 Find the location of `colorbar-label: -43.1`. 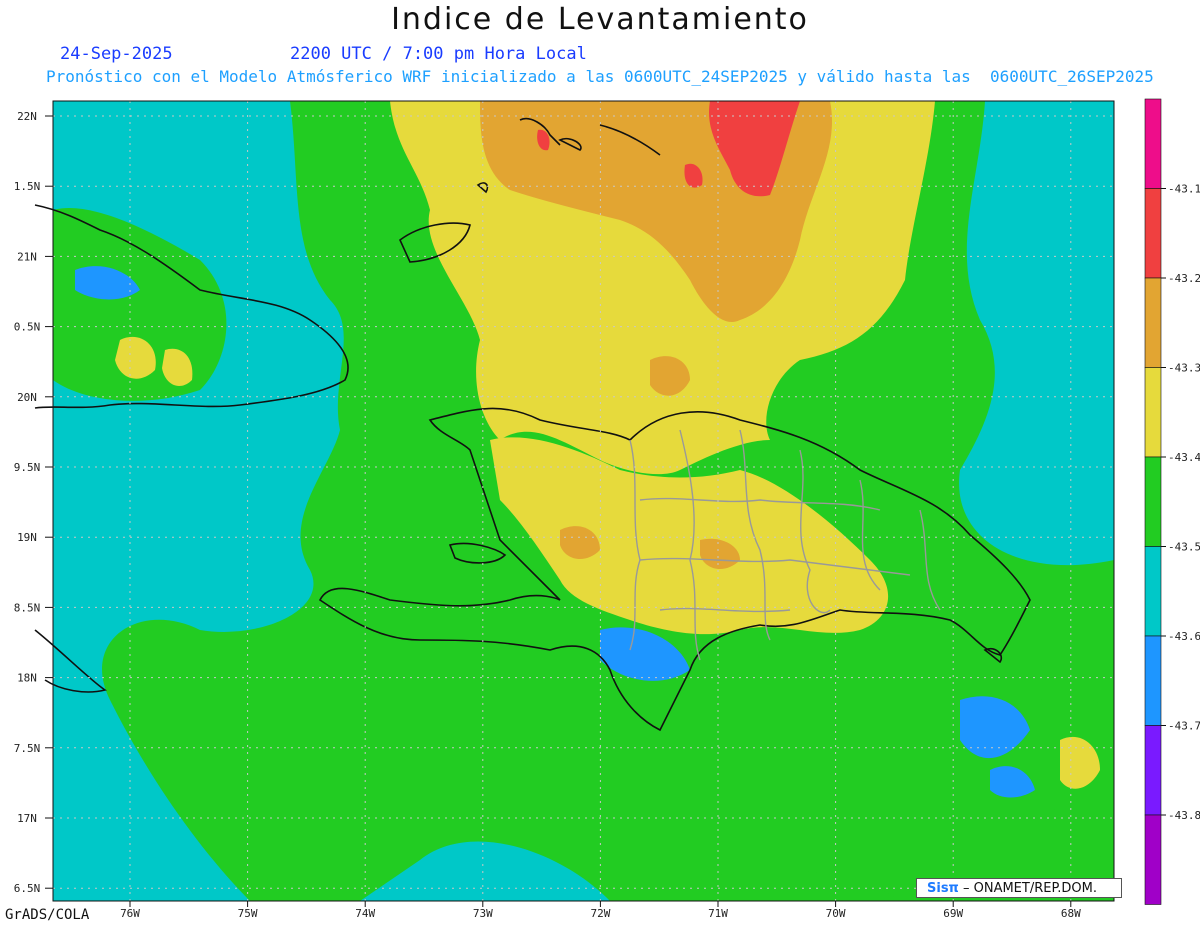

colorbar-label: -43.1 is located at coordinates (1184, 189).